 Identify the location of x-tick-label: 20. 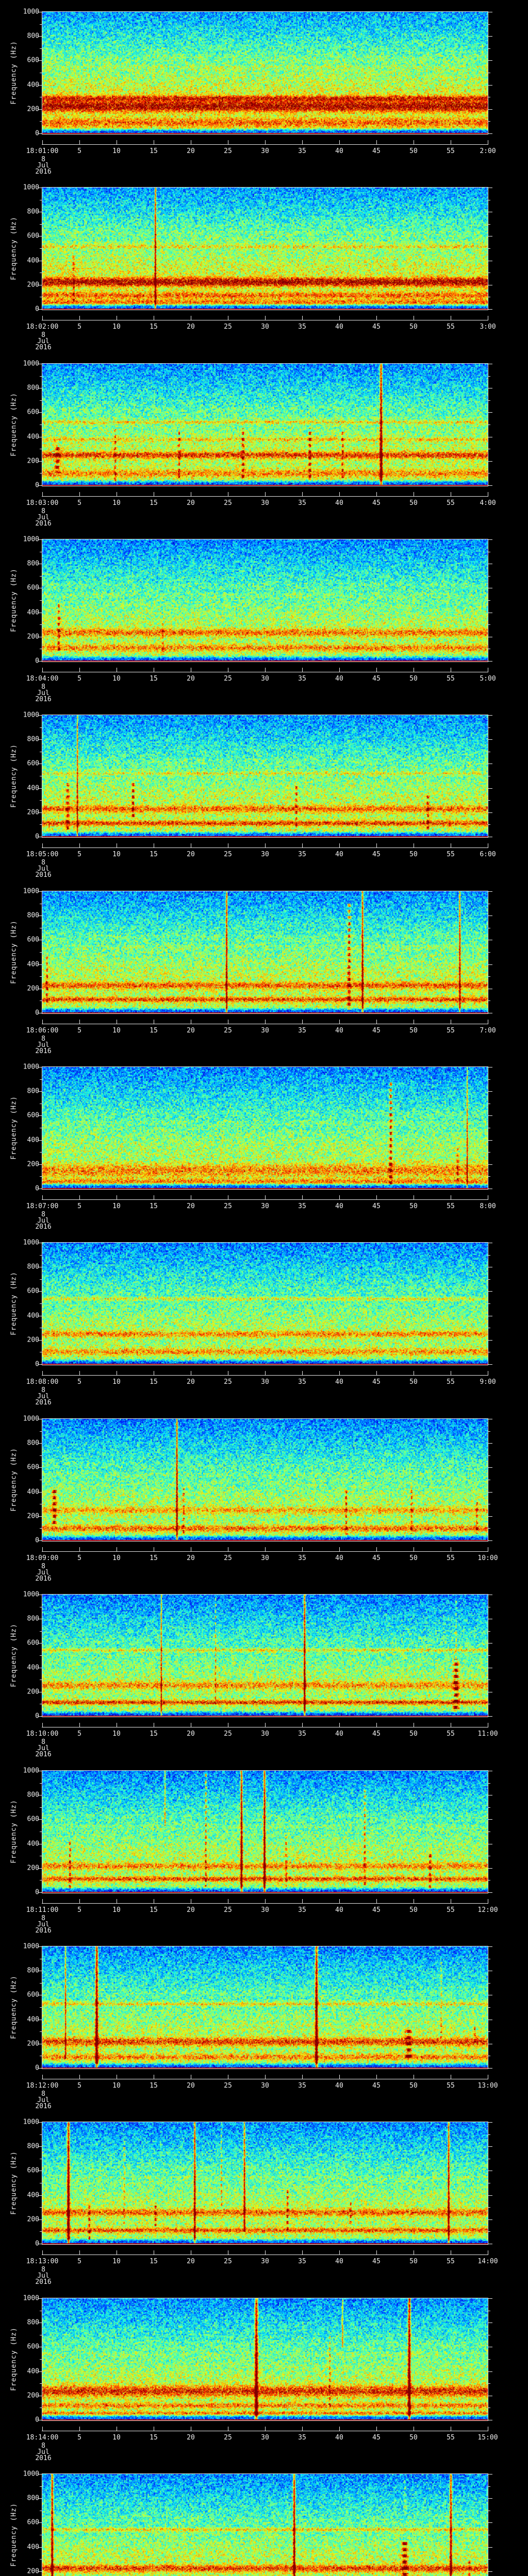
(191, 1734).